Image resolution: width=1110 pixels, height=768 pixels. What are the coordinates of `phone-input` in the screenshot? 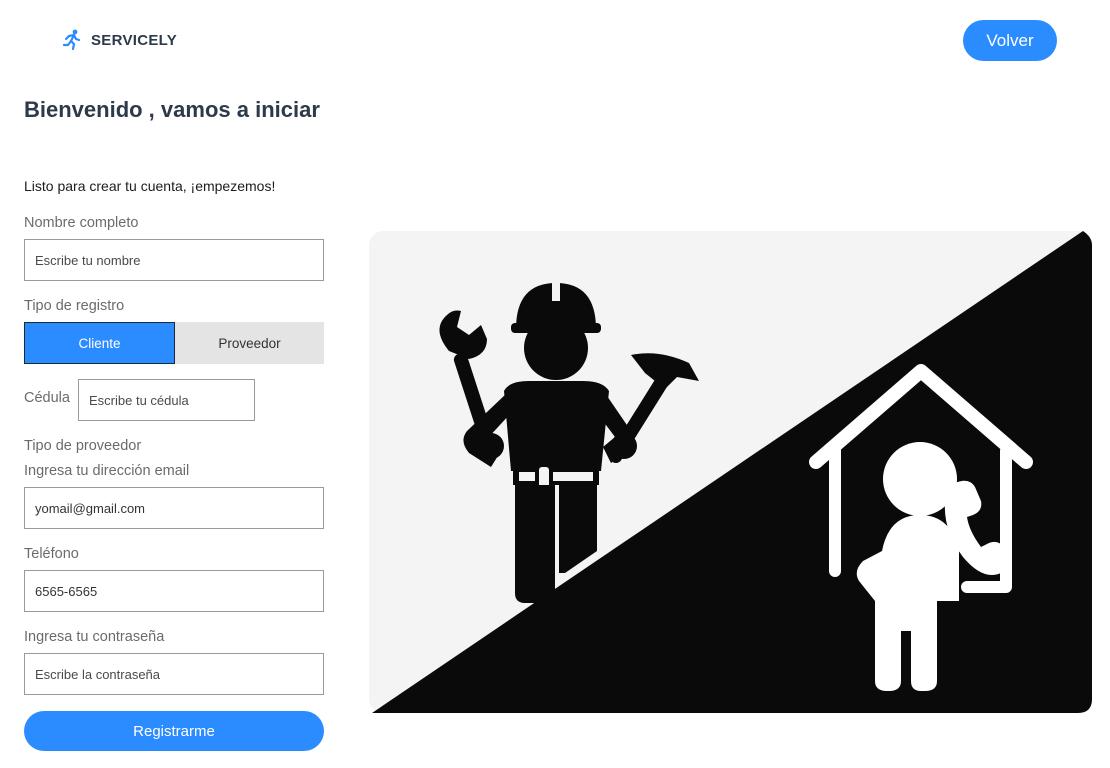 It's located at (174, 591).